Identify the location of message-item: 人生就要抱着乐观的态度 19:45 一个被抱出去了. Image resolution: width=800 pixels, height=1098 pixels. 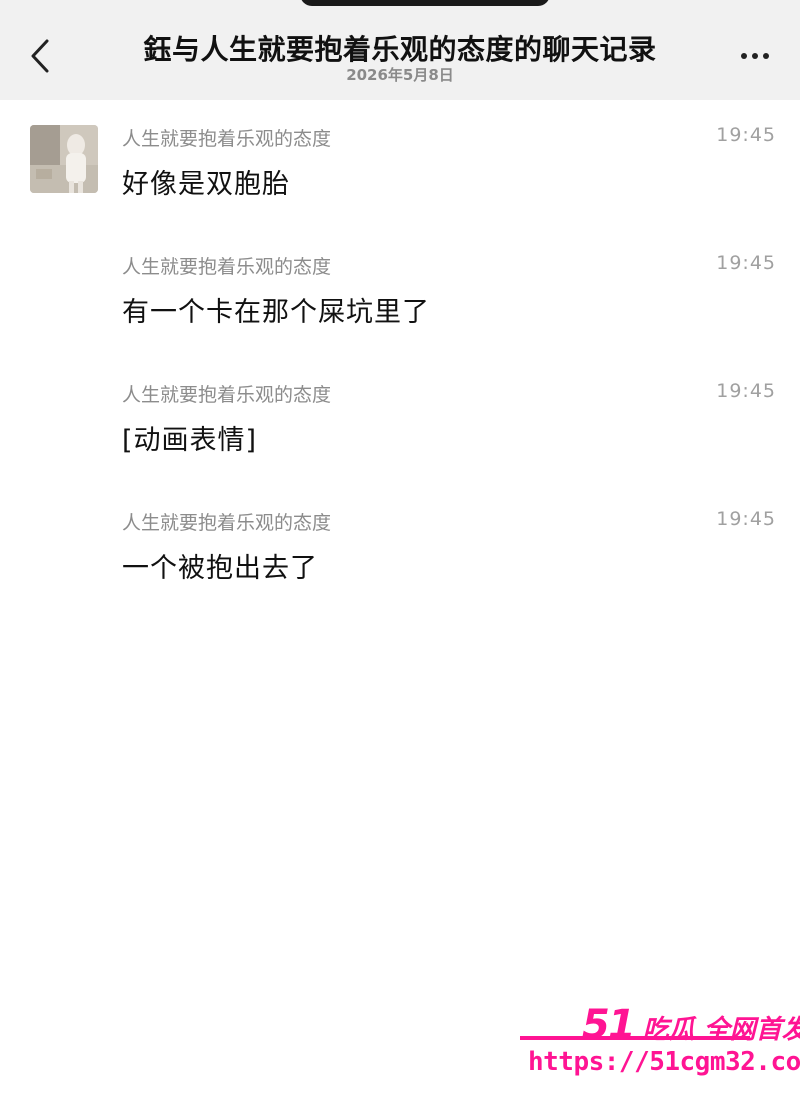
(400, 548).